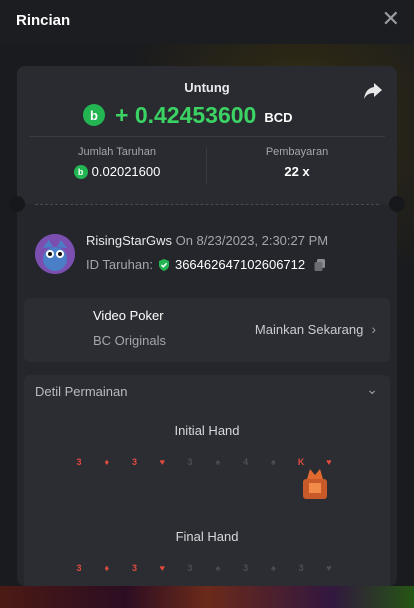 This screenshot has width=414, height=608. Describe the element at coordinates (117, 152) in the screenshot. I see `bet-amount-label: Jumlah Taruhan` at that location.